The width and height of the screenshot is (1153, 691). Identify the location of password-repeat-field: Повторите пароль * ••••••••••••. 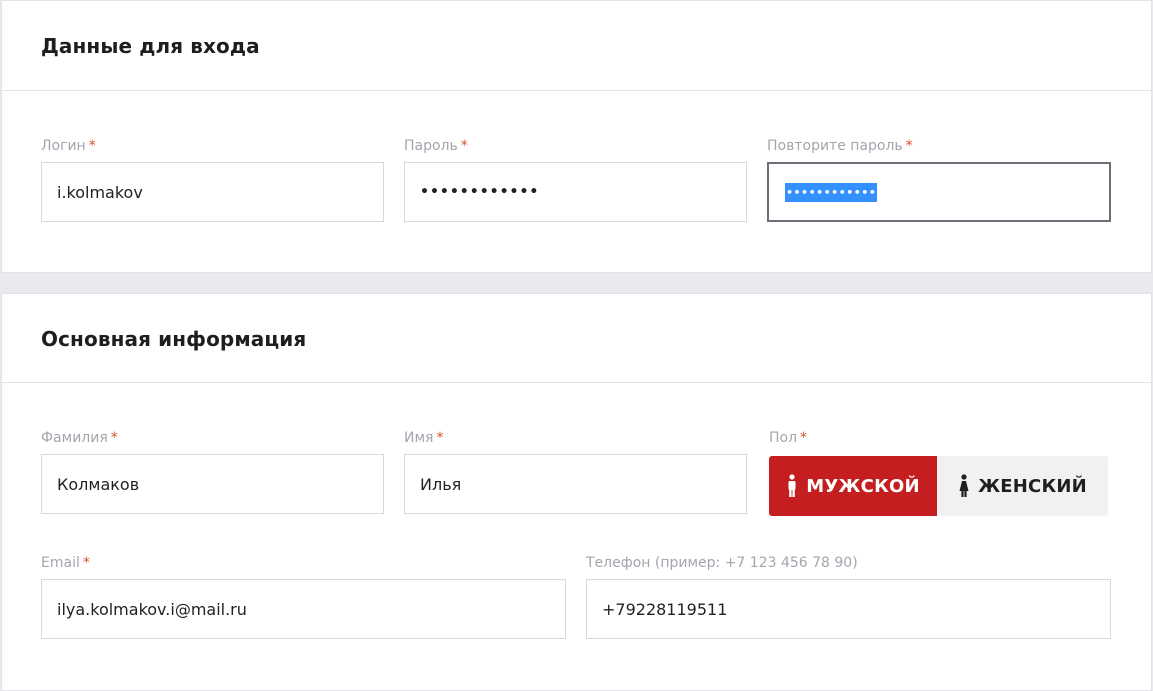
(939, 181).